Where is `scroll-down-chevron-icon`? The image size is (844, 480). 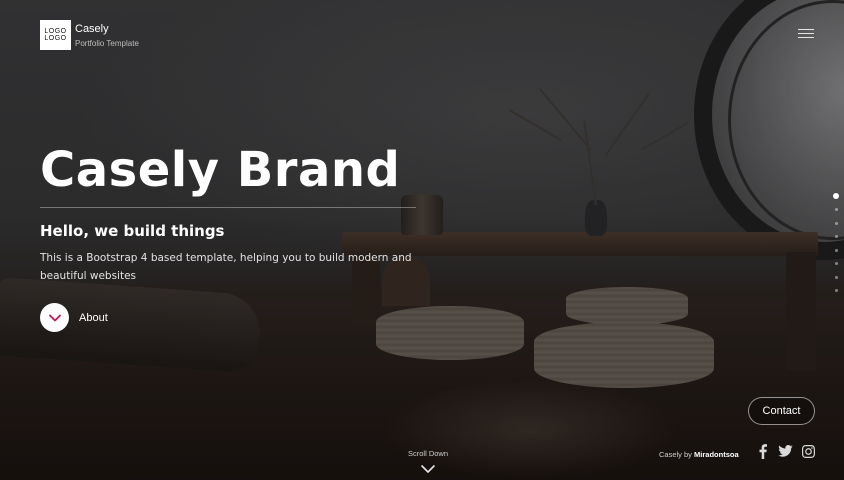 scroll-down-chevron-icon is located at coordinates (428, 469).